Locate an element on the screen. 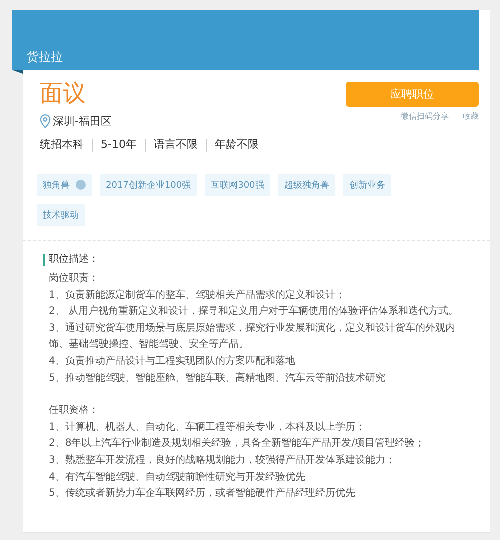 This screenshot has width=500, height=540. list-item-text: 5、传统或者新势力车企车联网经历，或者智能硬件产品经理经历优先 is located at coordinates (202, 494).